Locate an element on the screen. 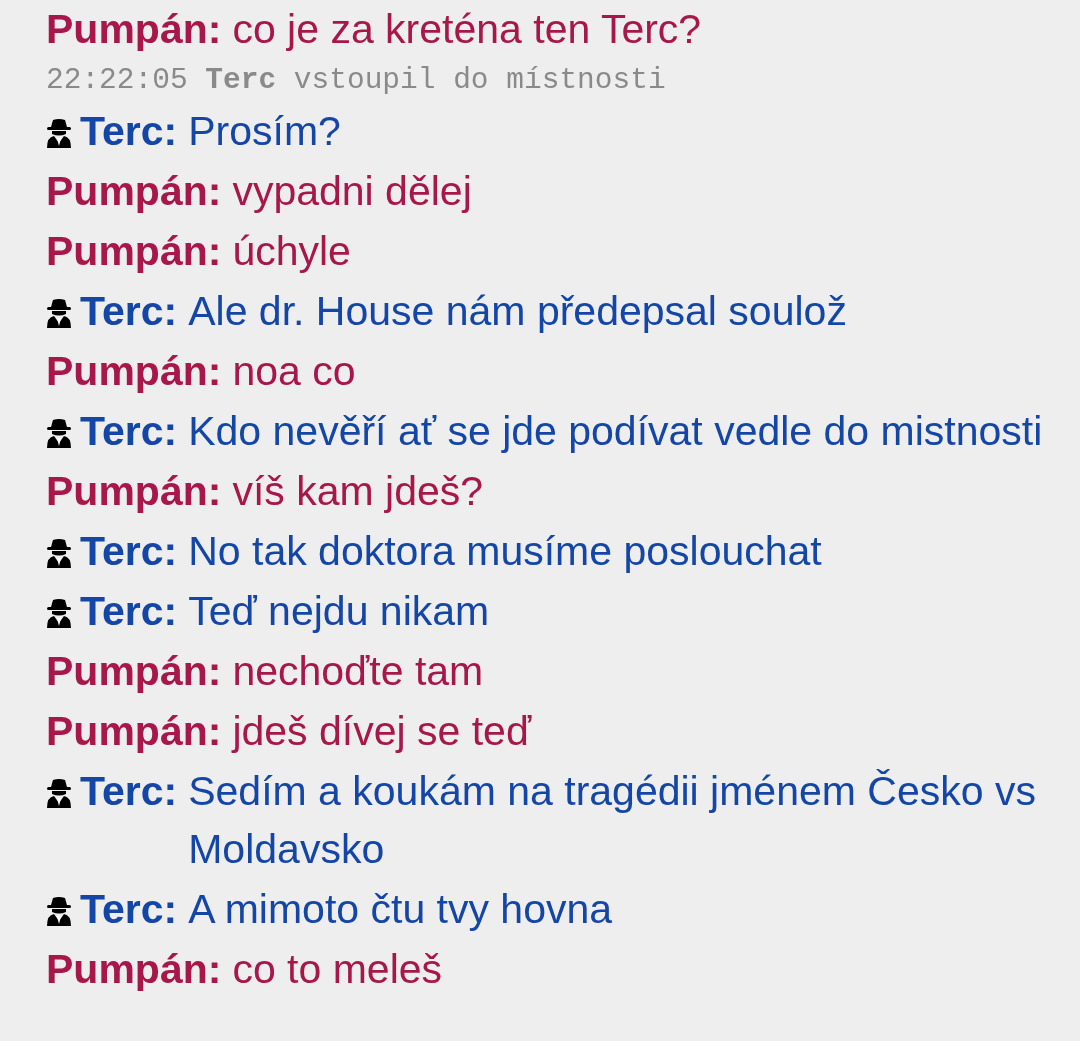  message-text: co je za kreténa ten Terc? is located at coordinates (467, 29).